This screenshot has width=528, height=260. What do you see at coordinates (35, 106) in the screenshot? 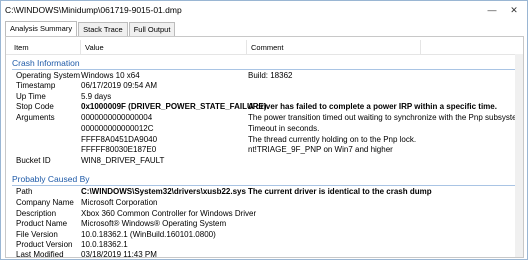
I see `row-label: Stop Code` at bounding box center [35, 106].